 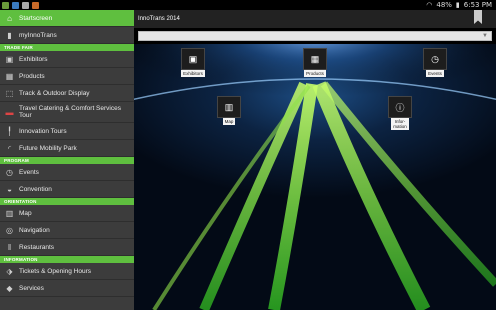 I want to click on section-information: INFORMATION, so click(x=67, y=259).